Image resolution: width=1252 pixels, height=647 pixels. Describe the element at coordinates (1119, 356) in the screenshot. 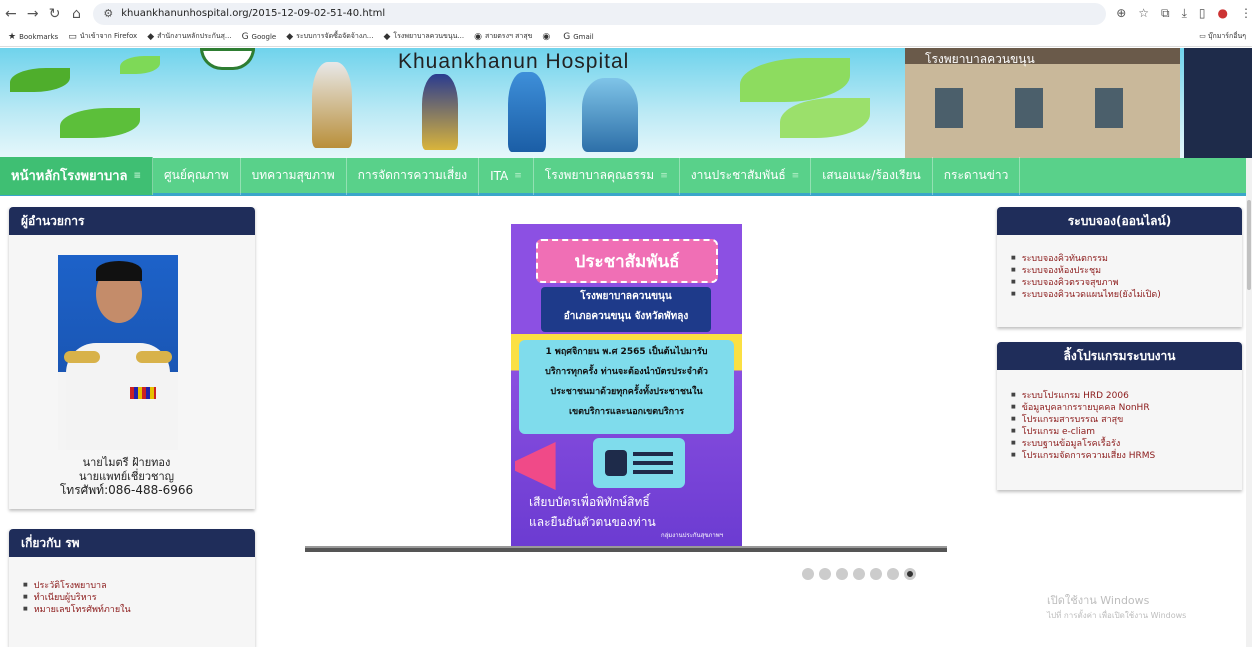

I see `programs-heading: ลิ้งโปรแกรมระบบงาน` at that location.